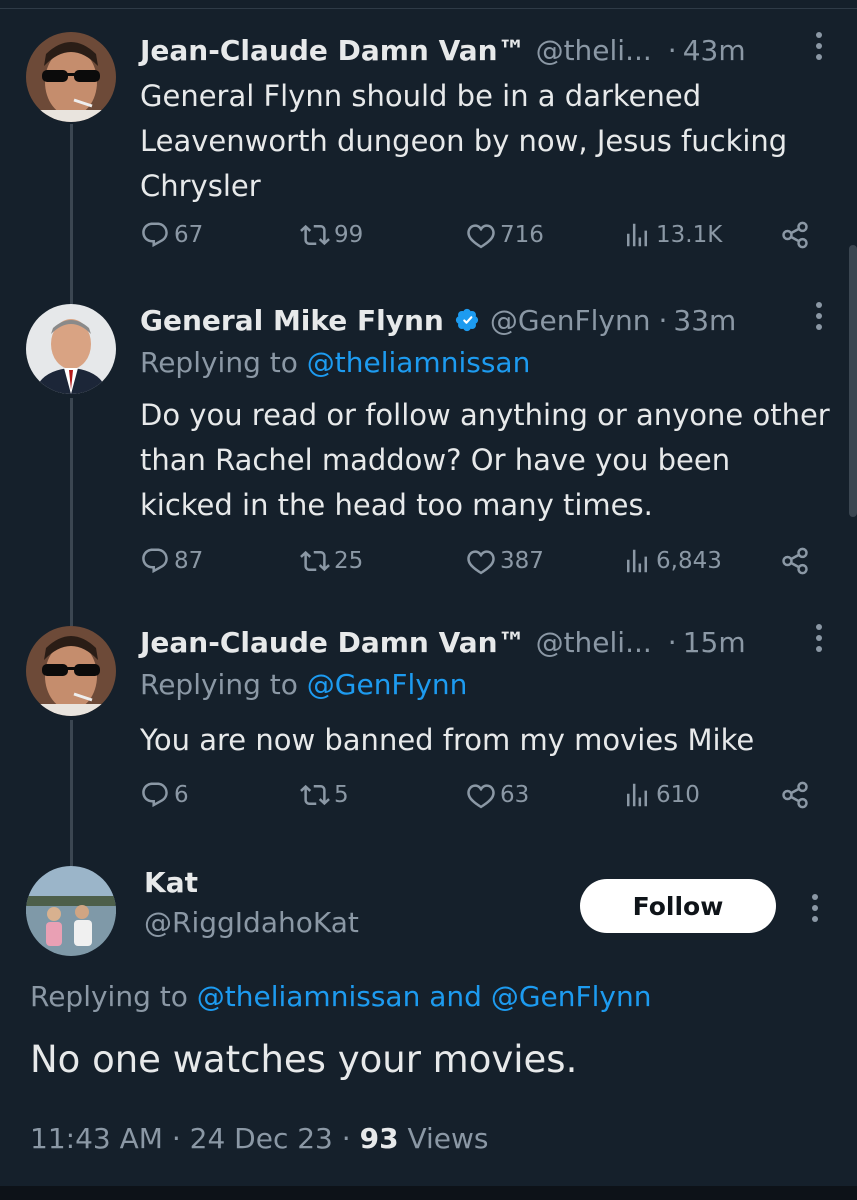 The width and height of the screenshot is (857, 1200). Describe the element at coordinates (714, 642) in the screenshot. I see `timestamp: 15m` at that location.